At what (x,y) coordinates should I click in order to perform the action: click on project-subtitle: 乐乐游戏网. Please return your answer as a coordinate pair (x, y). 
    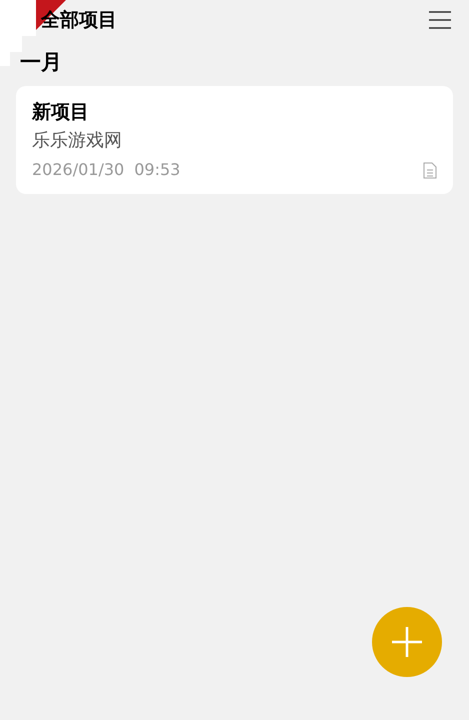
    Looking at the image, I should click on (77, 141).